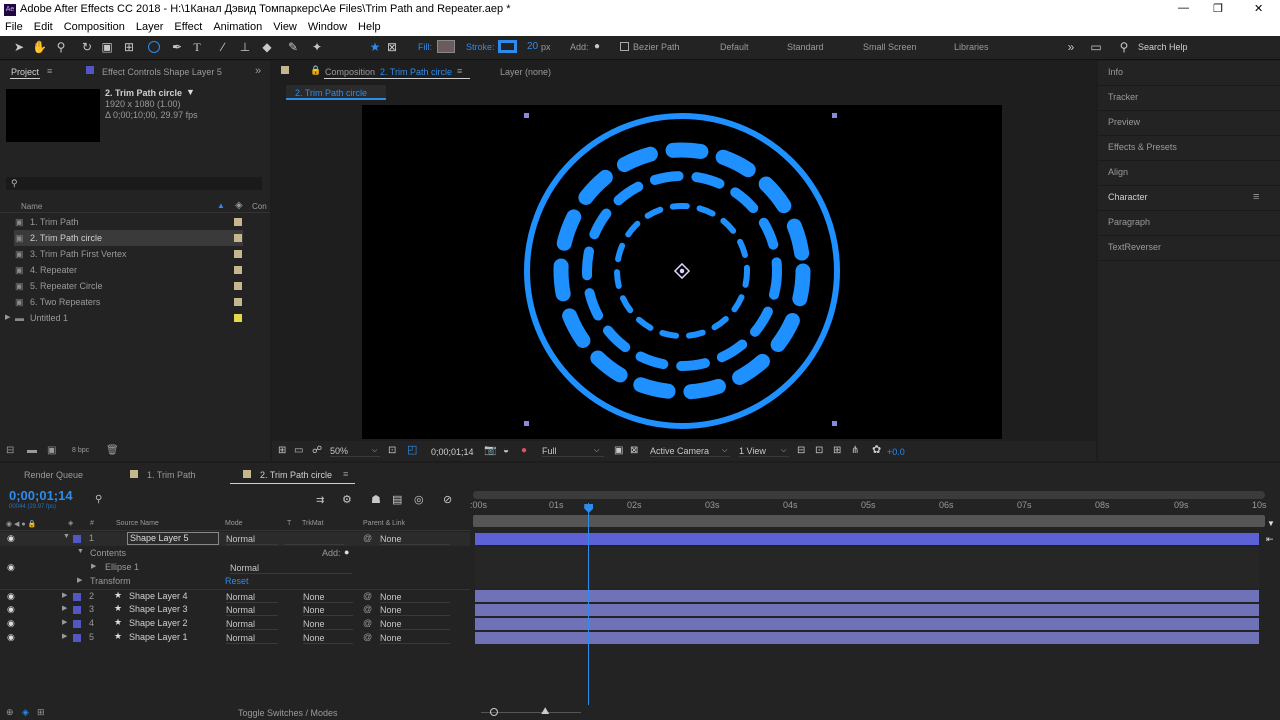 The image size is (1280, 720). I want to click on show-snapshot-icon: ◒, so click(506, 451).